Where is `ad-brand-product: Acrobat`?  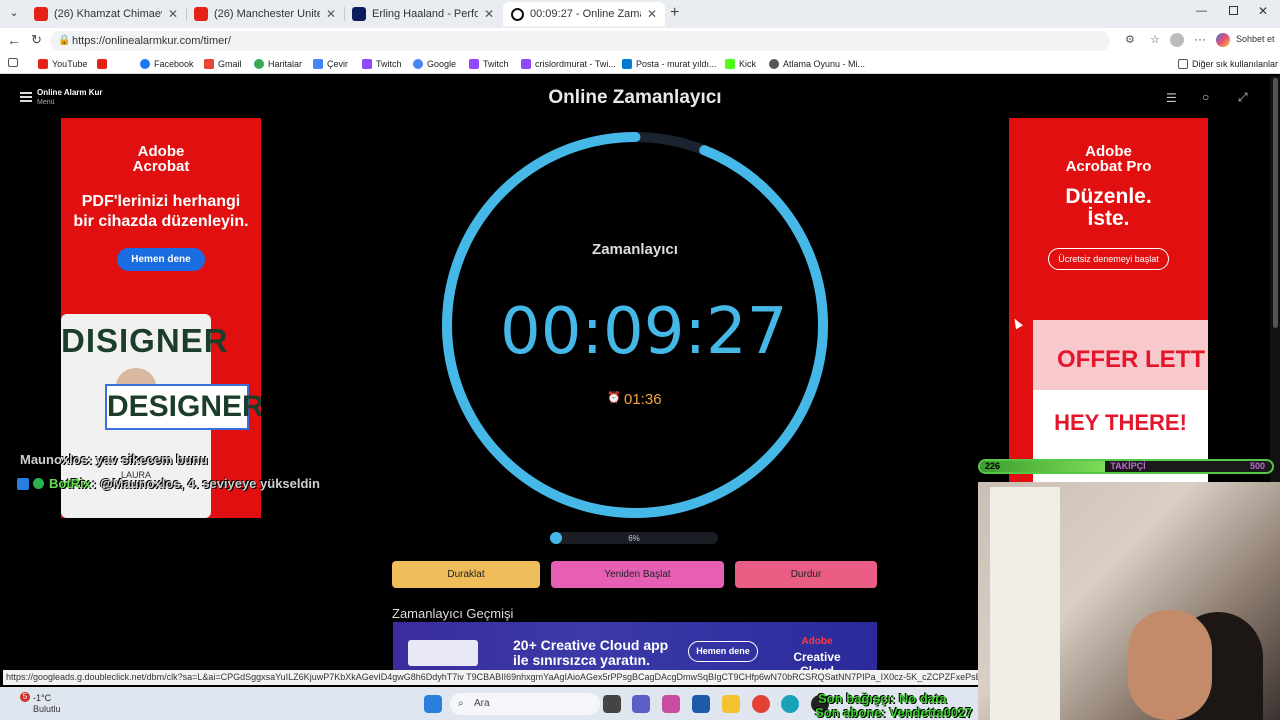 ad-brand-product: Acrobat is located at coordinates (161, 166).